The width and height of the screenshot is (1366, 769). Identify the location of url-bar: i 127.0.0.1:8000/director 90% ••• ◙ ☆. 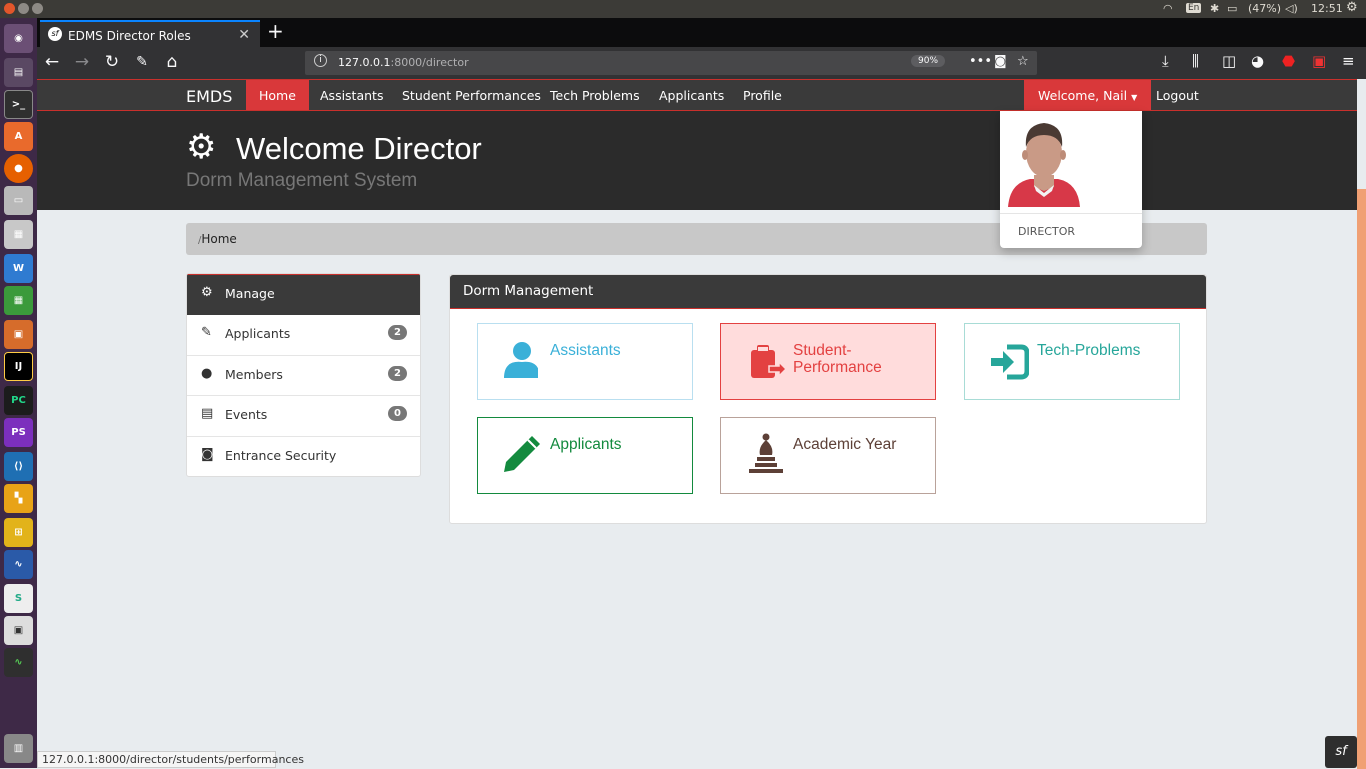
(671, 63).